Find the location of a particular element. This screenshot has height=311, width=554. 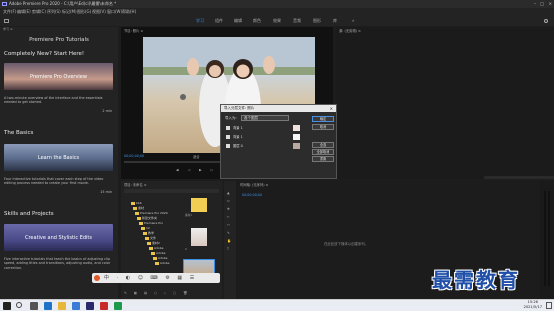

fit-dropdown: 适合 is located at coordinates (196, 156).